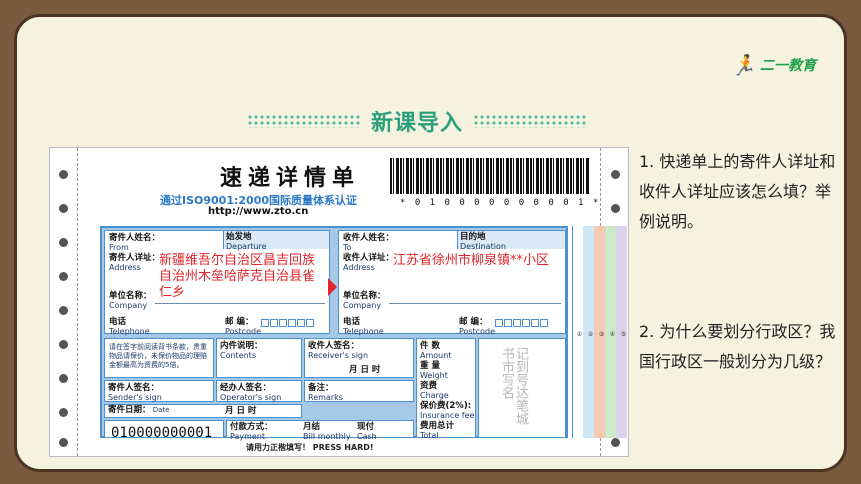  I want to click on waybill-holes-left, so click(63, 302).